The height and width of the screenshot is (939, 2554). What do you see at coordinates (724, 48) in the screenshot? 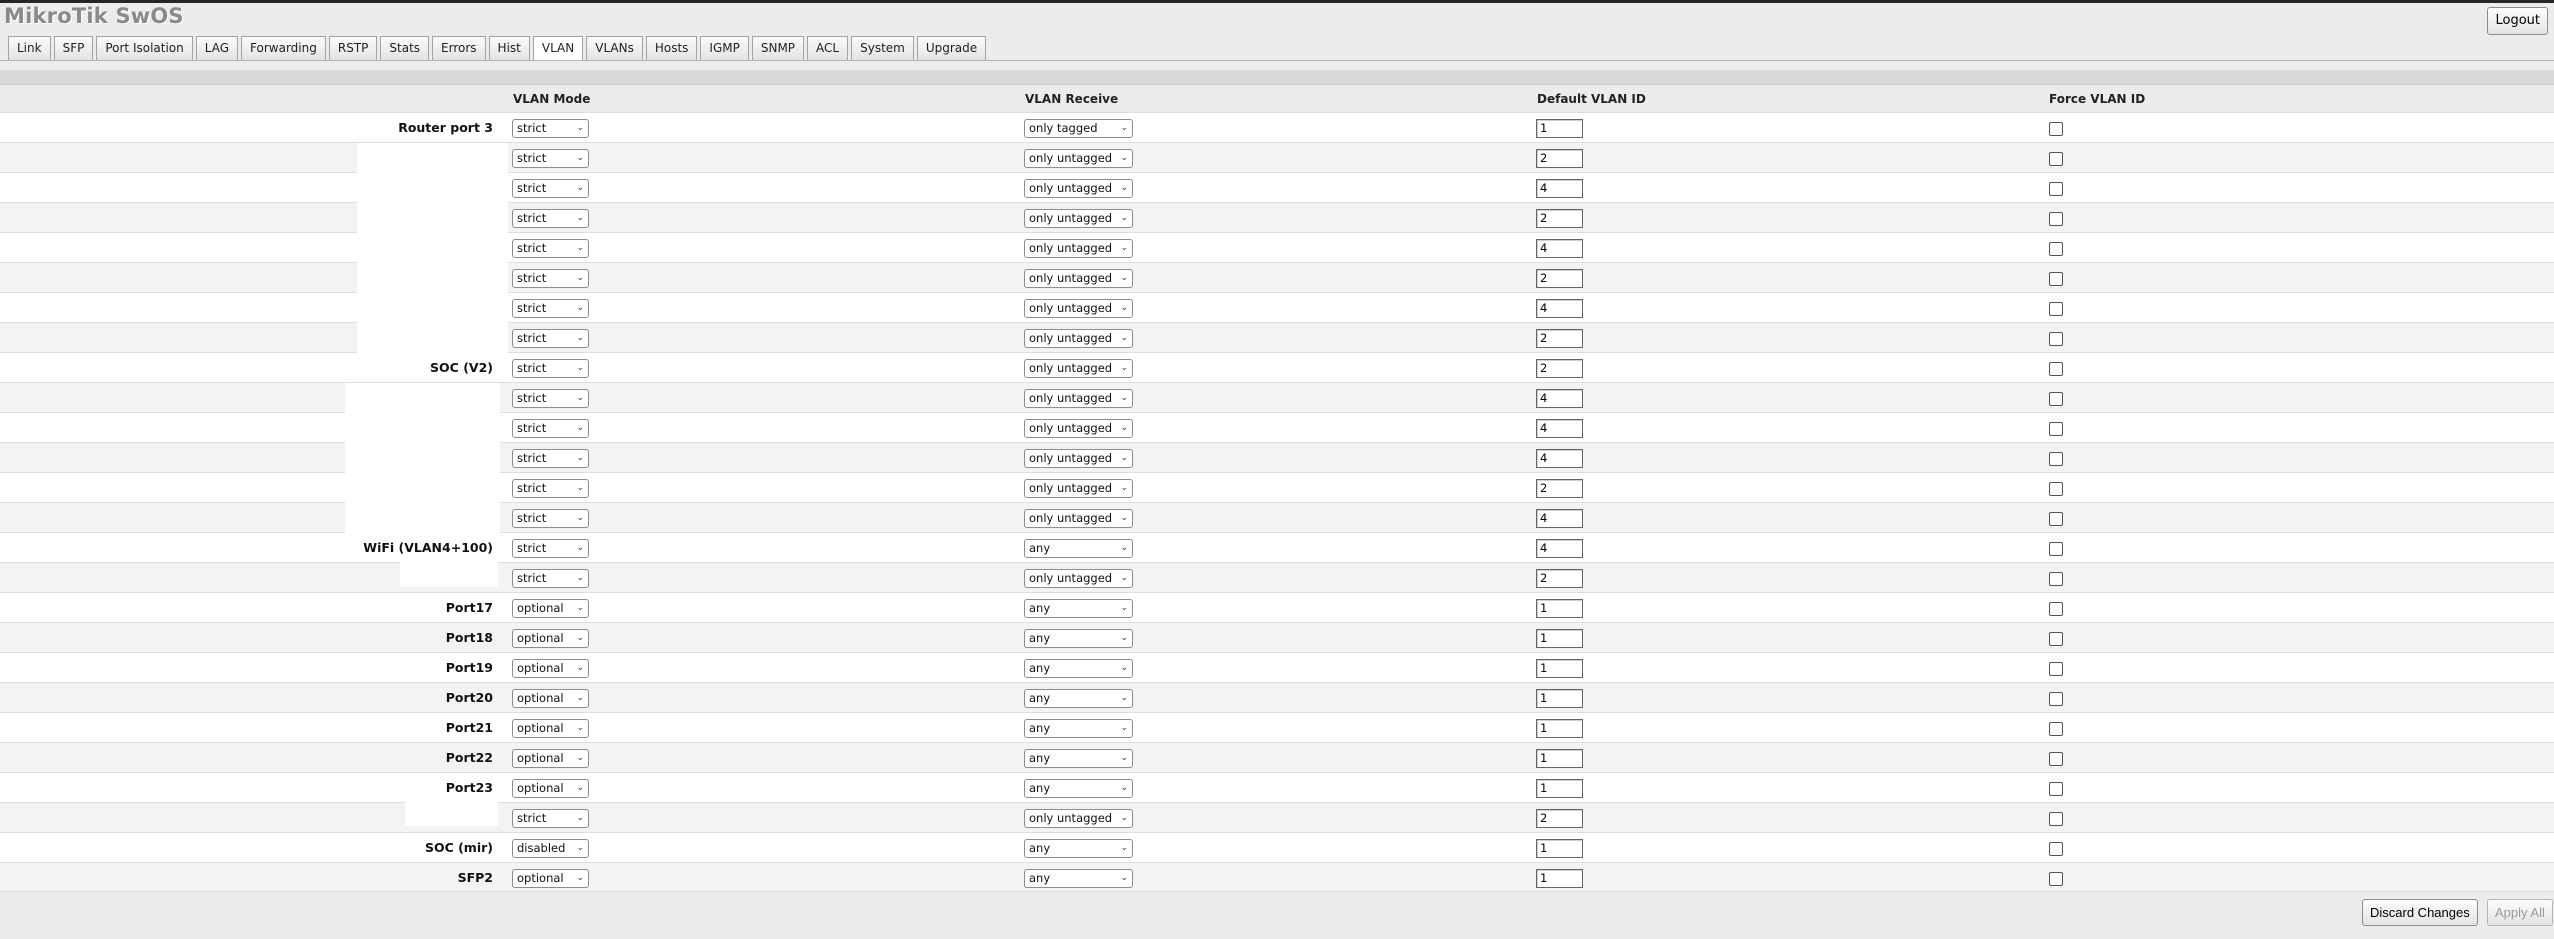
I see `tab-igmp: IGMP` at bounding box center [724, 48].